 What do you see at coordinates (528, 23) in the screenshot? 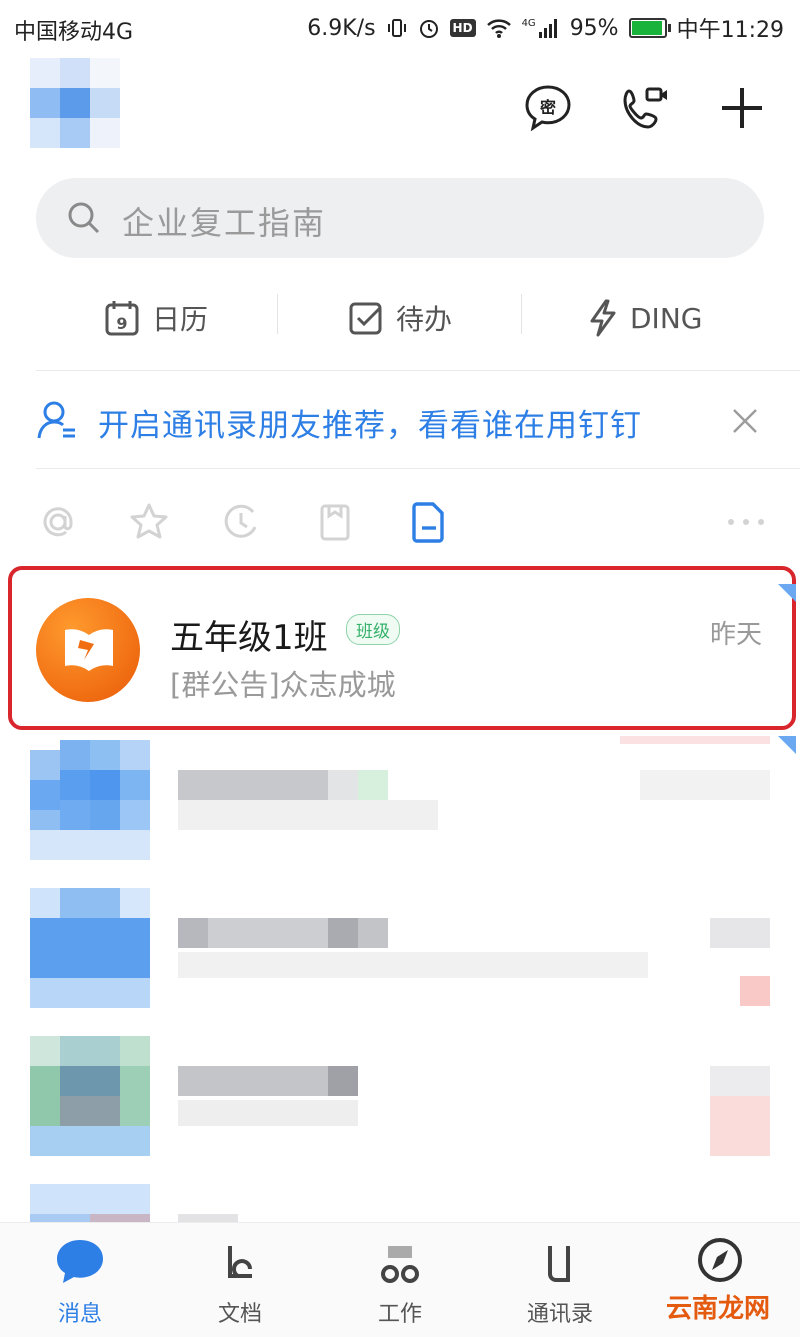
I see `network-type: 4G` at bounding box center [528, 23].